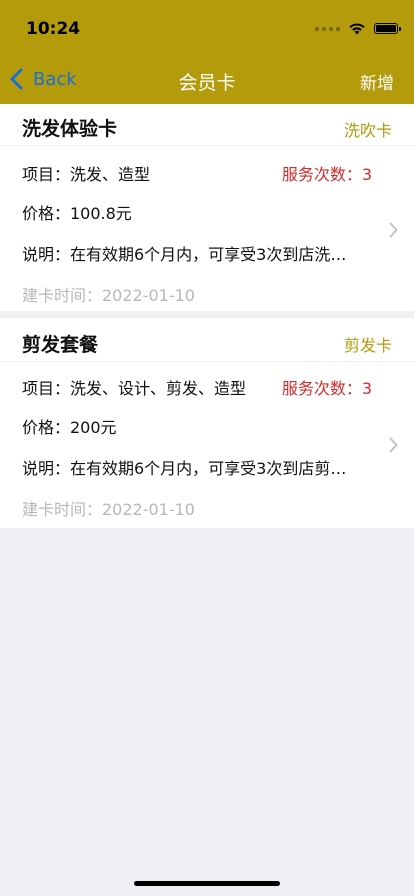  I want to click on card-type: 剪发卡, so click(367, 345).